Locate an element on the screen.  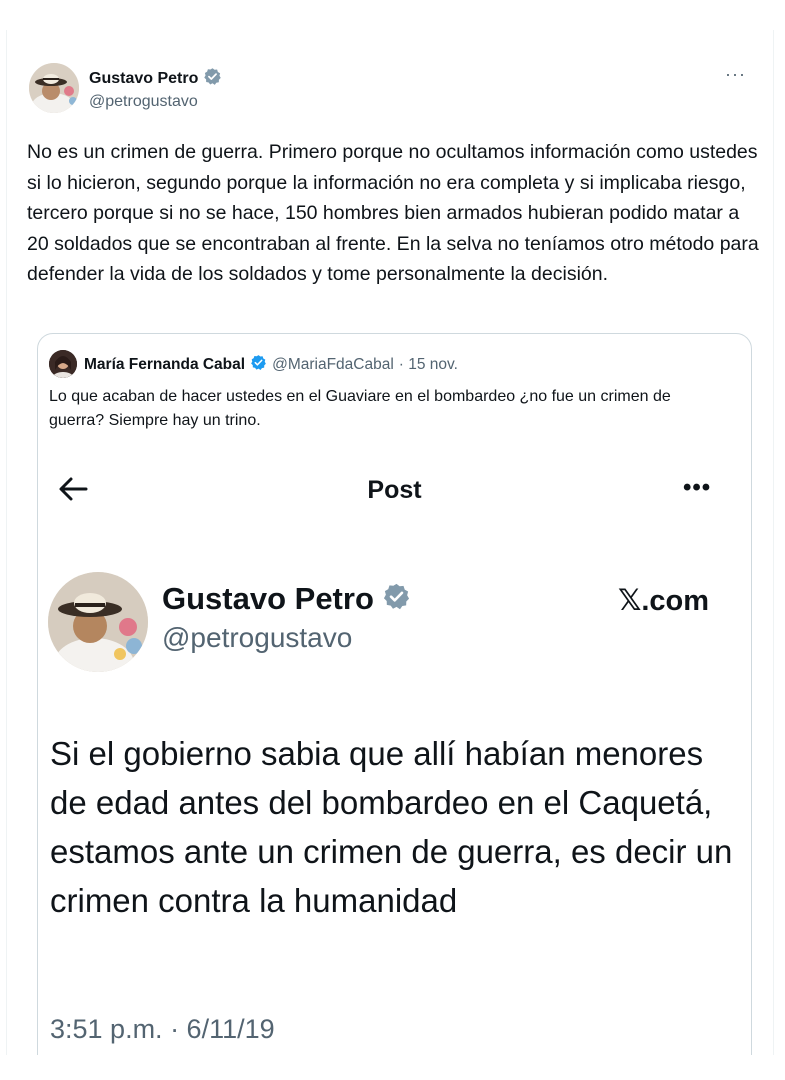
embedded-timestamp: 3:51 p.m. · 6/11/19 is located at coordinates (162, 1029).